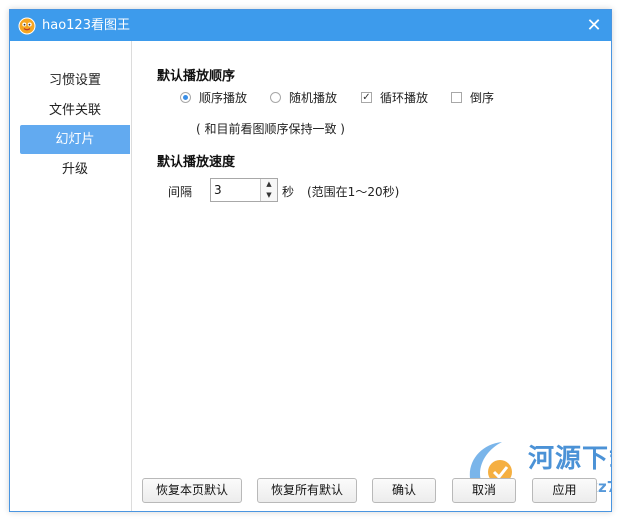 Image resolution: width=621 pixels, height=521 pixels. Describe the element at coordinates (185, 97) in the screenshot. I see `radio-selected-icon` at that location.